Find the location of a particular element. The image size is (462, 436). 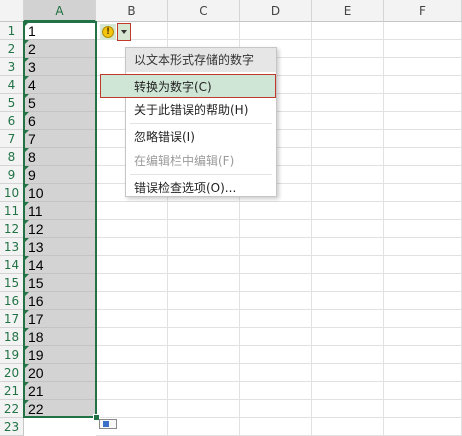

error-dropdown-button is located at coordinates (124, 32).